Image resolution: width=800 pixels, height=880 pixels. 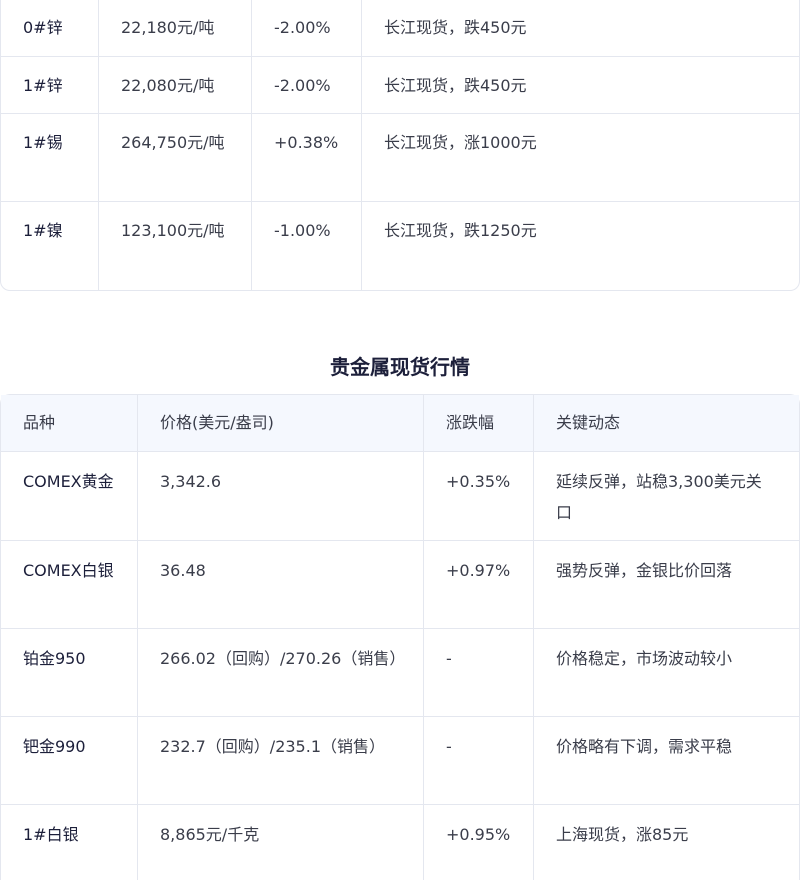 What do you see at coordinates (622, 834) in the screenshot?
I see `metal-note: 上海现货，涨85元` at bounding box center [622, 834].